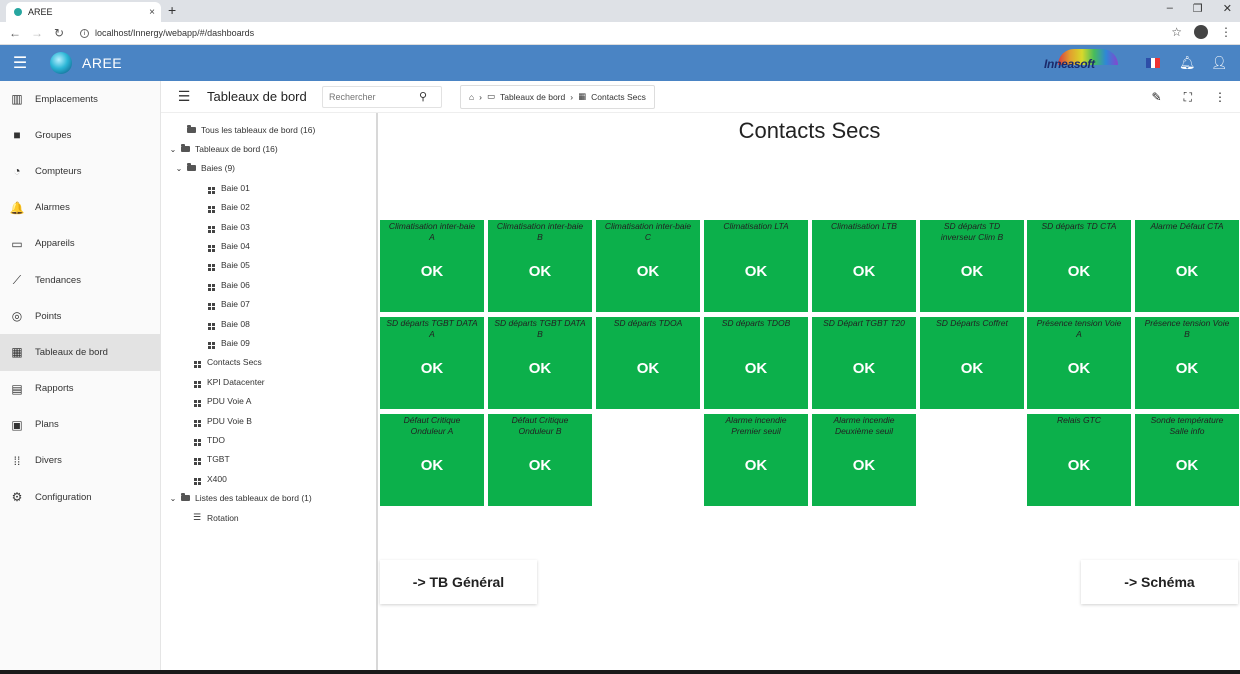 This screenshot has width=1240, height=674. What do you see at coordinates (268, 245) in the screenshot?
I see `tree-item-baie: Baie 04` at bounding box center [268, 245].